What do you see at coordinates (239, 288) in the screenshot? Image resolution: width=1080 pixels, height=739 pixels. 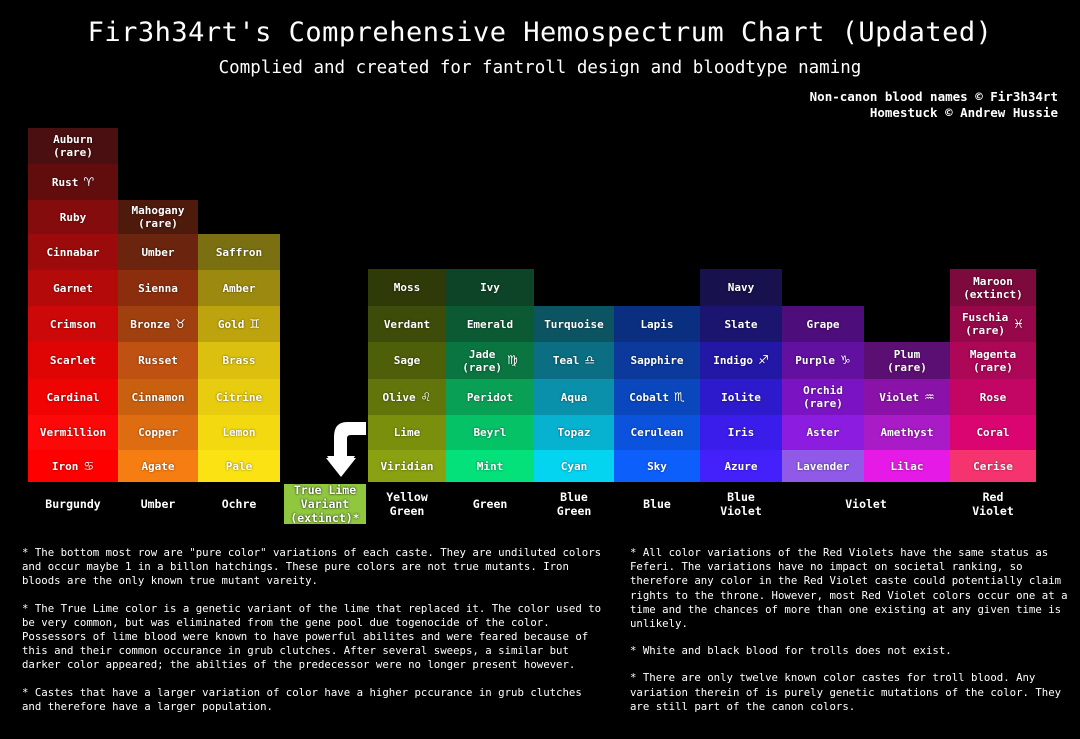 I see `color-cell-amber: Amber` at bounding box center [239, 288].